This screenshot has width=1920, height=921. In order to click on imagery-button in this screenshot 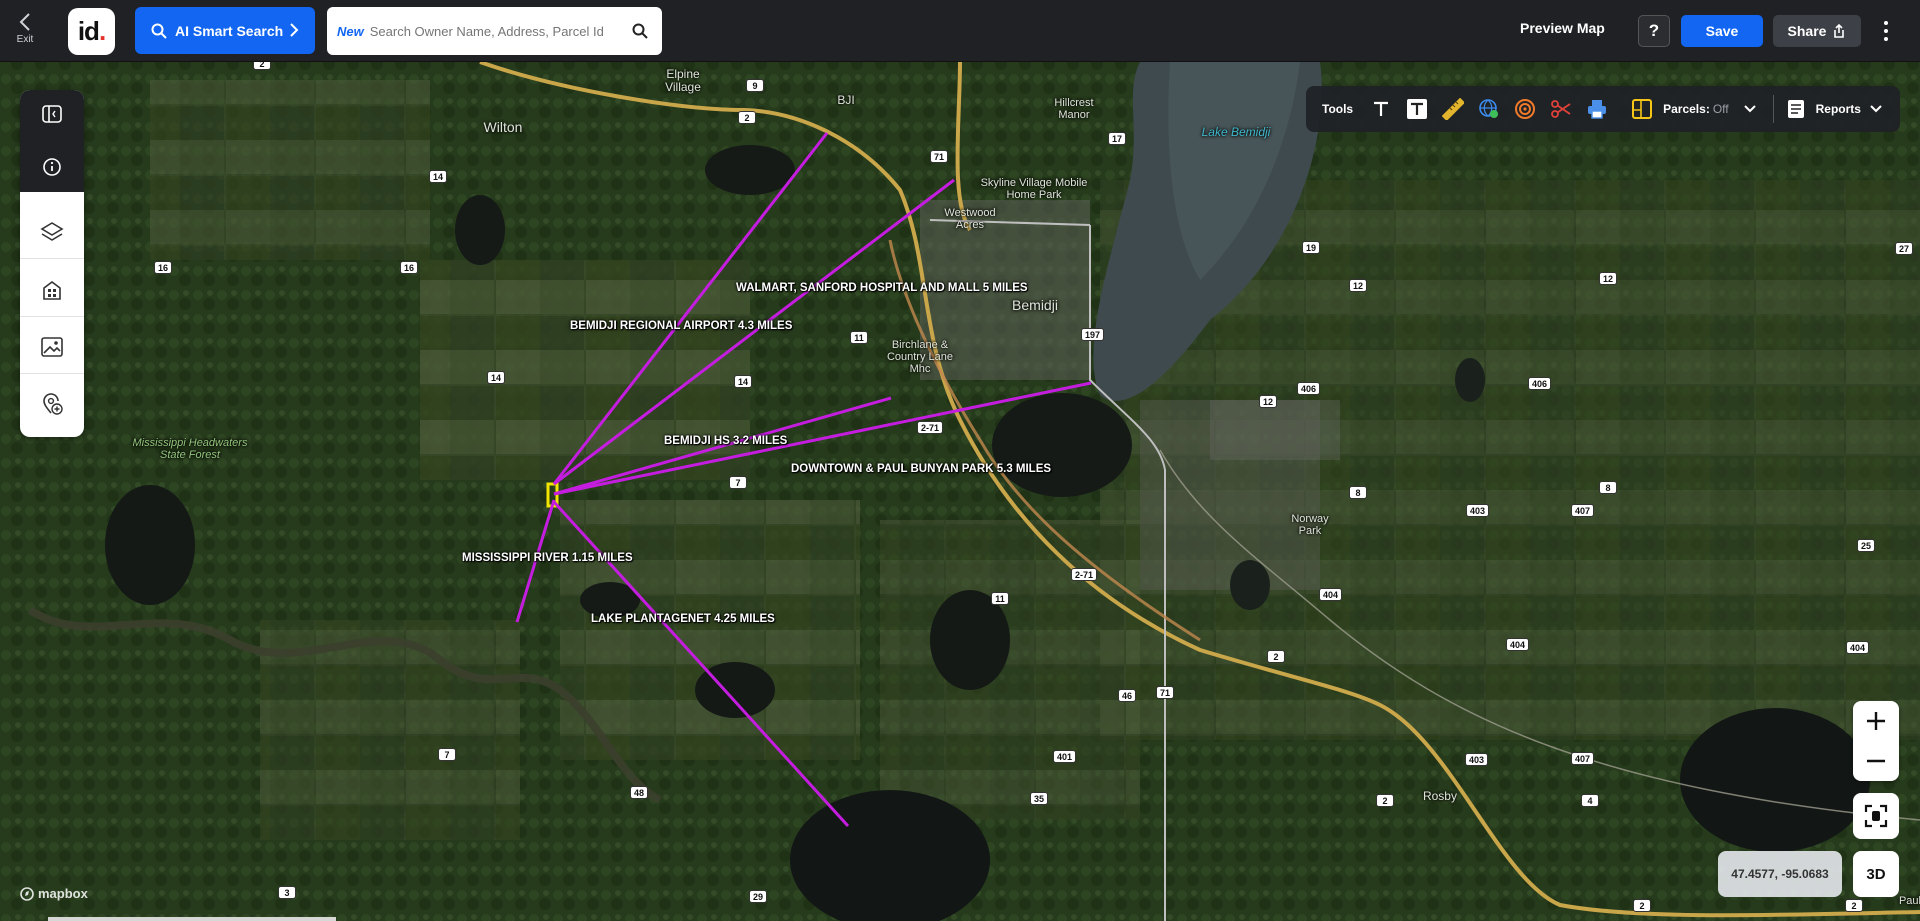, I will do `click(52, 347)`.